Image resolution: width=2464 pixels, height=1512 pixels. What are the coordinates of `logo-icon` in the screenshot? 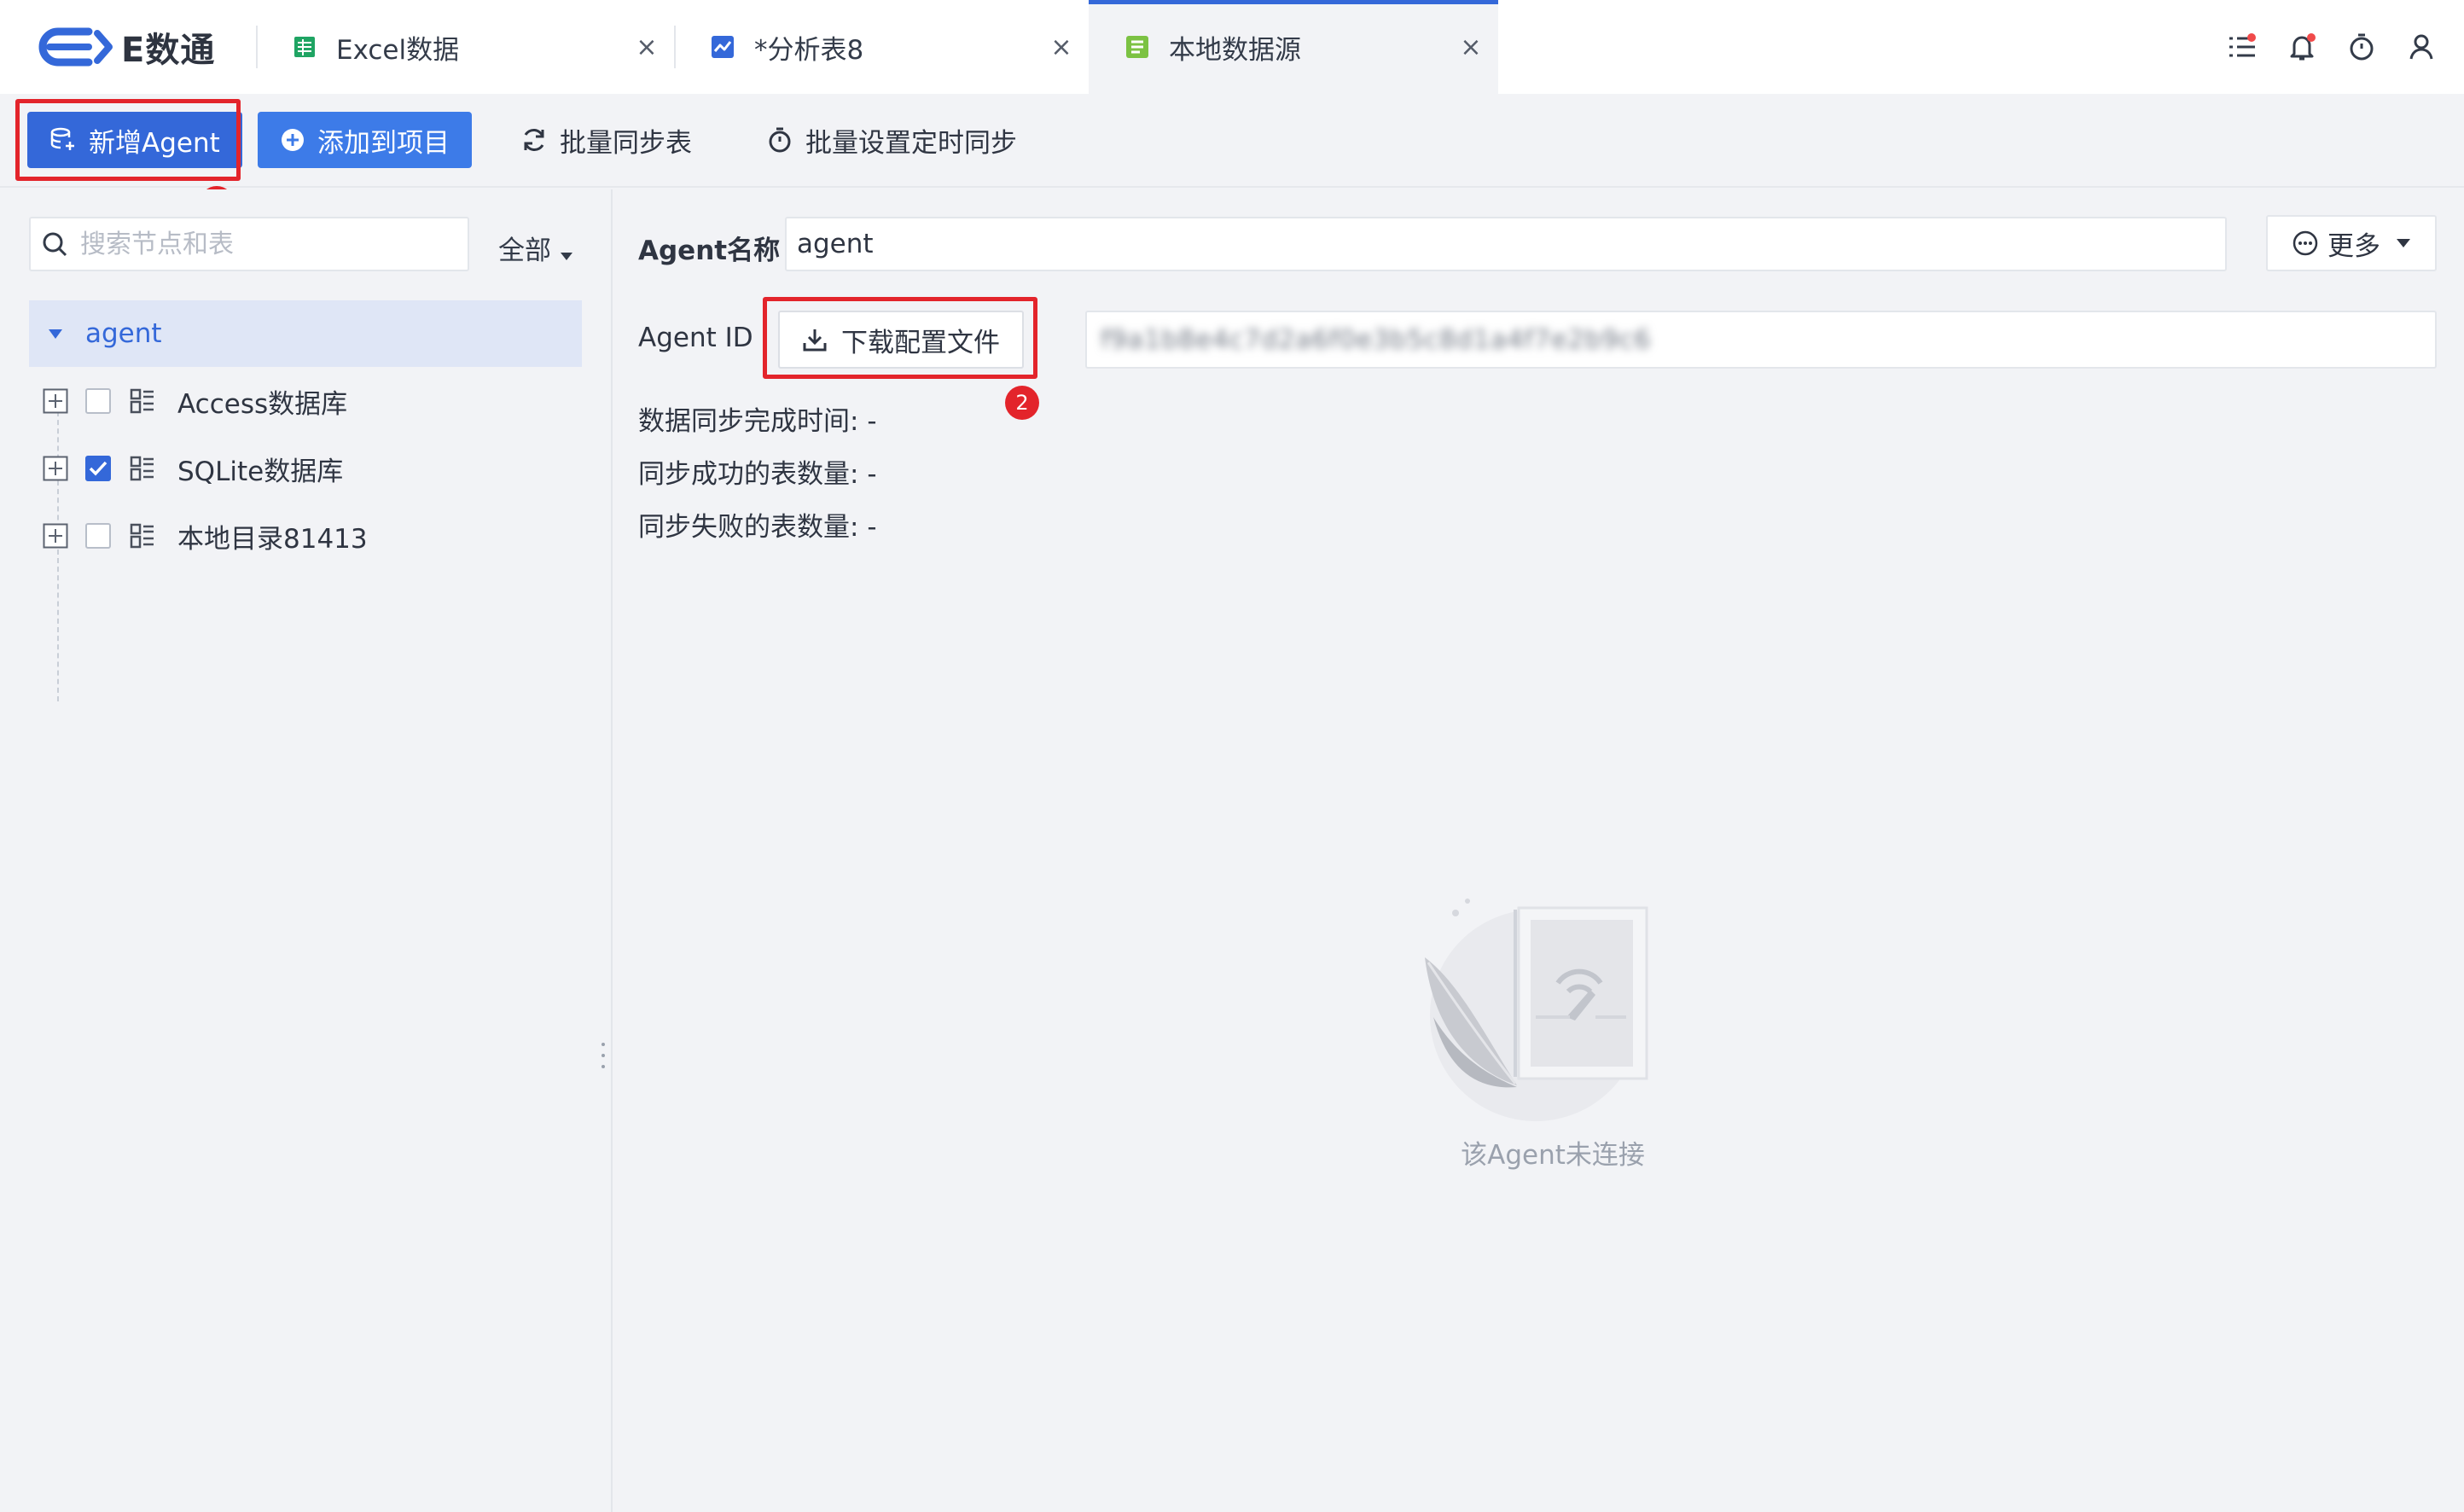 It's located at (75, 47).